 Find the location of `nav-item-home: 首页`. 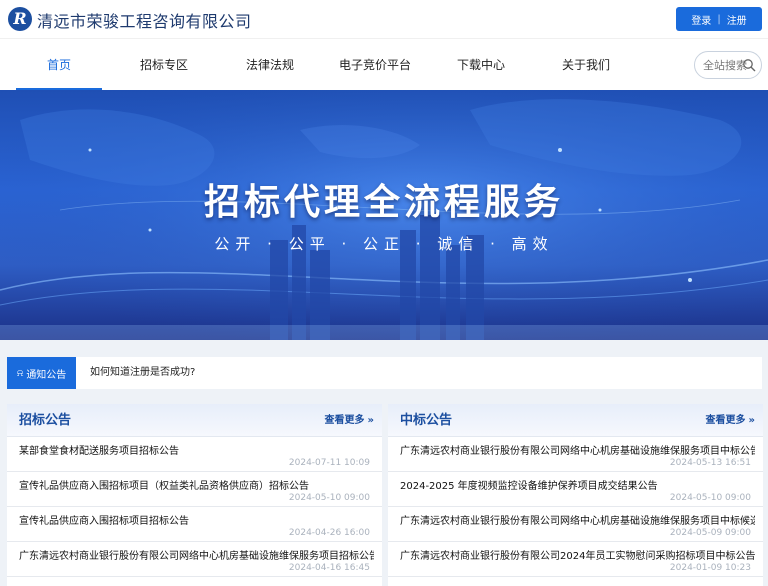

nav-item-home: 首页 is located at coordinates (59, 65).